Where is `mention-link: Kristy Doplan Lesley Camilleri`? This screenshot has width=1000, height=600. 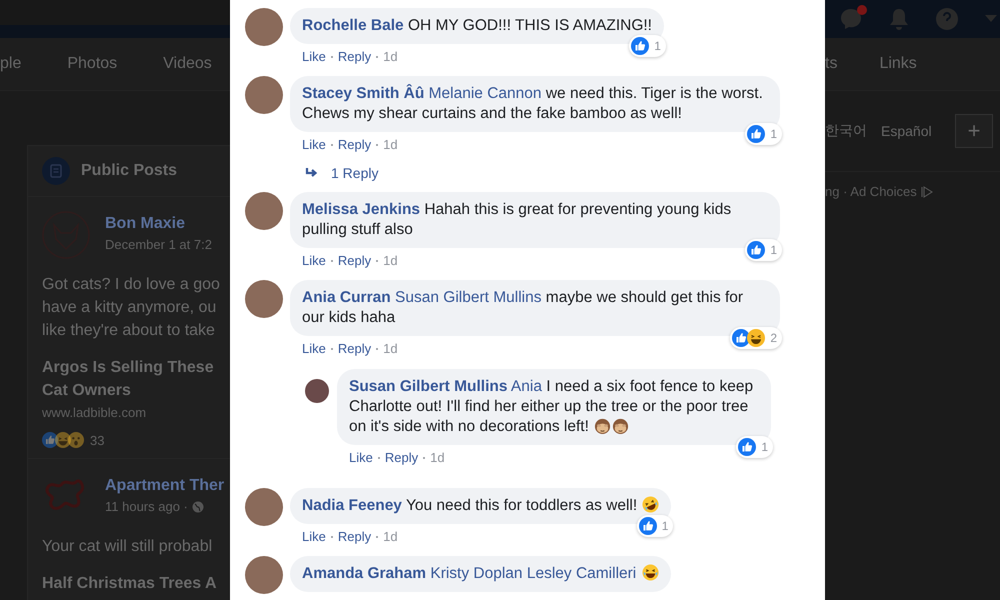
mention-link: Kristy Doplan Lesley Camilleri is located at coordinates (533, 573).